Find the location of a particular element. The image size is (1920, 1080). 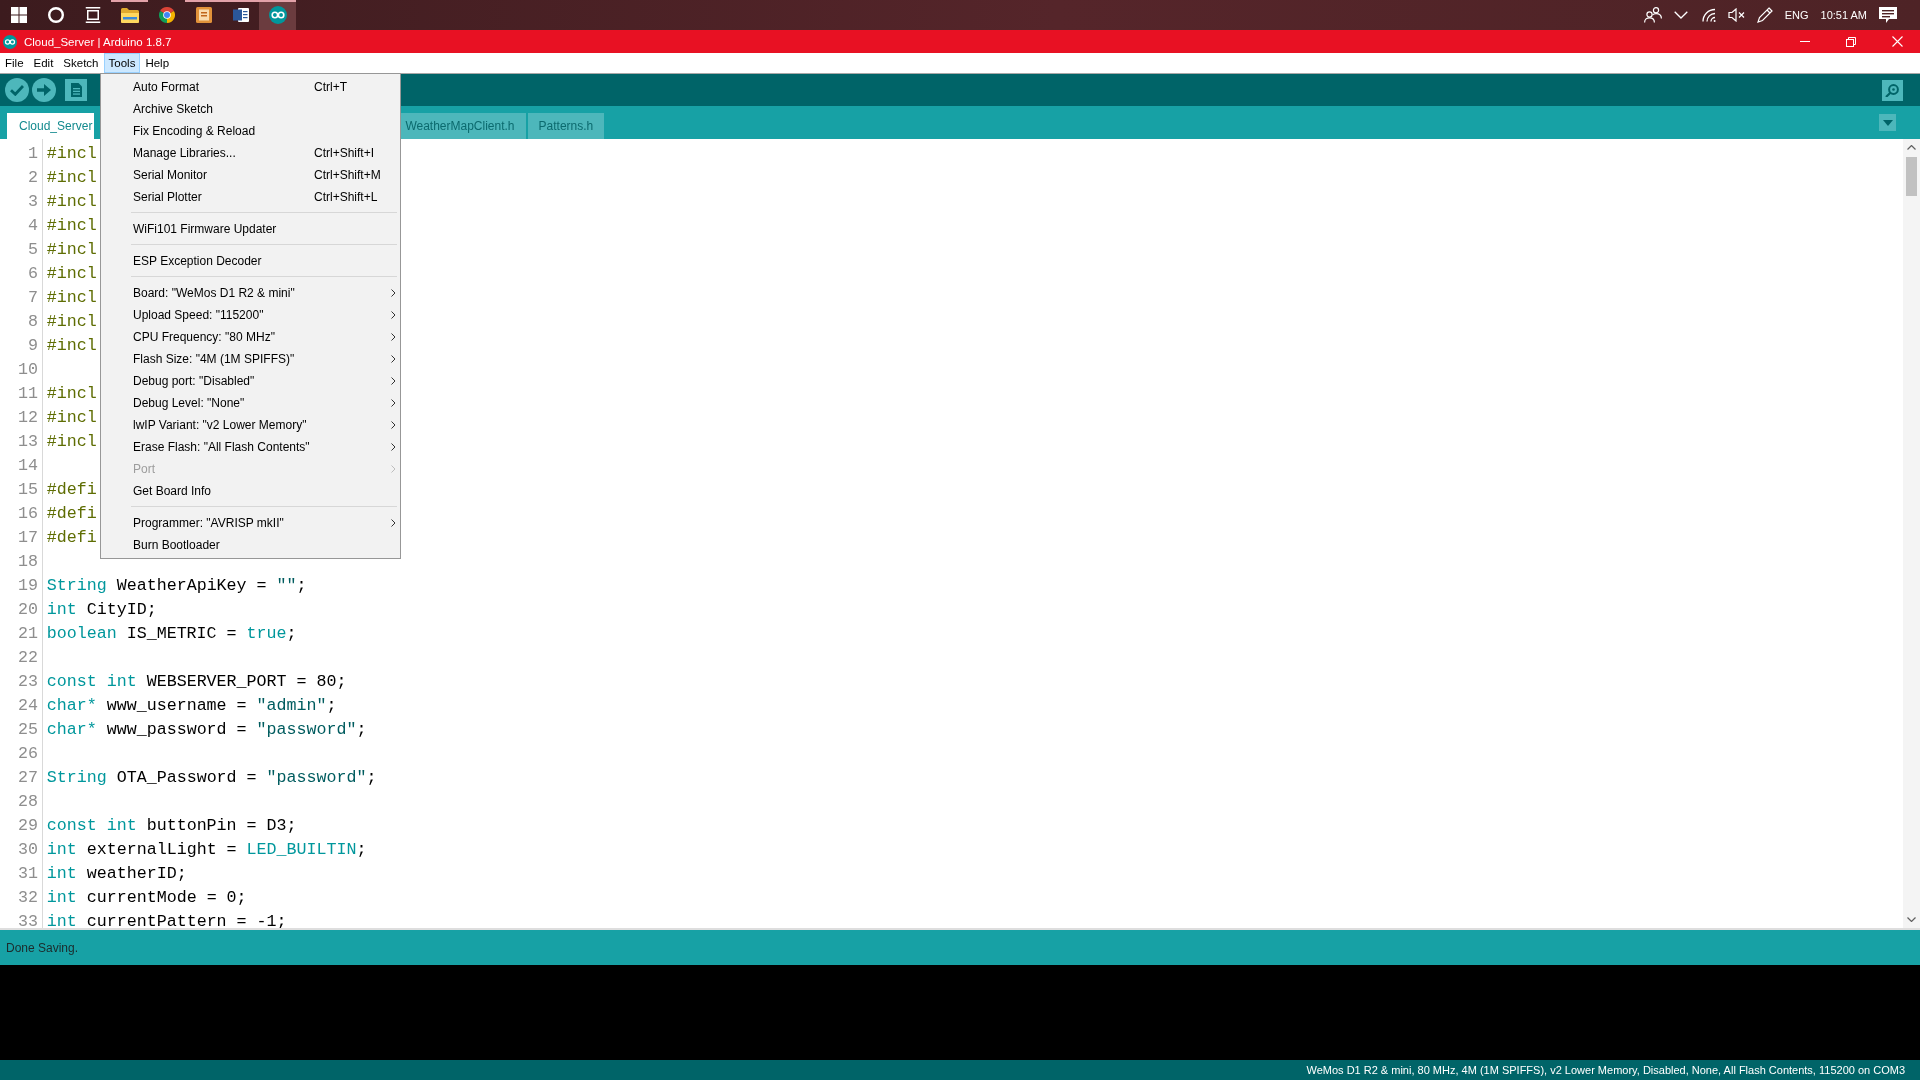

verify-button is located at coordinates (17, 90).